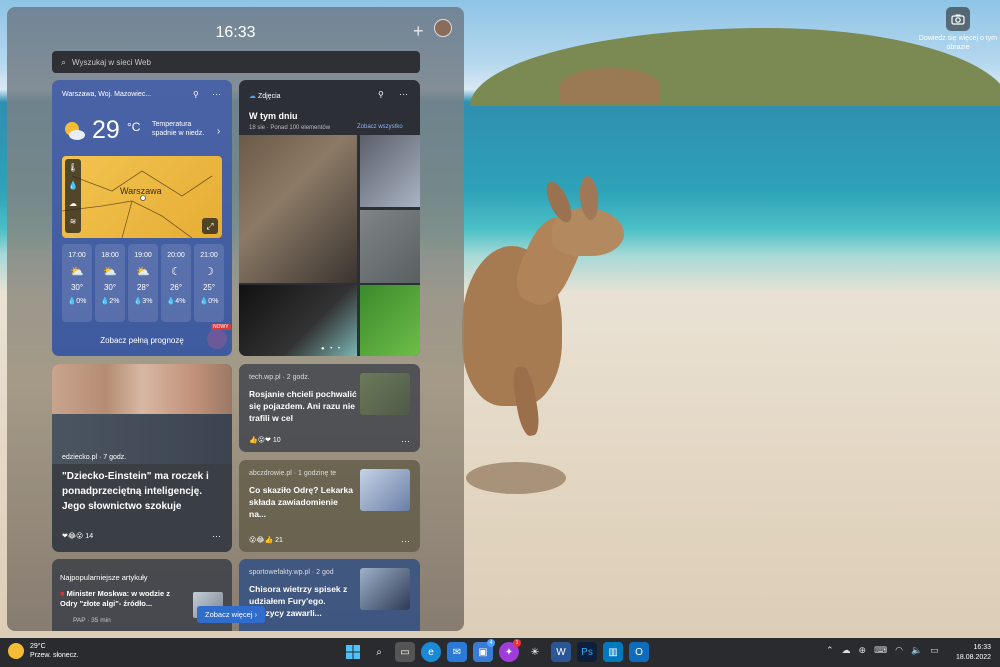 This screenshot has width=1000, height=667. I want to click on keyboard-icon: ⌨, so click(880, 650).